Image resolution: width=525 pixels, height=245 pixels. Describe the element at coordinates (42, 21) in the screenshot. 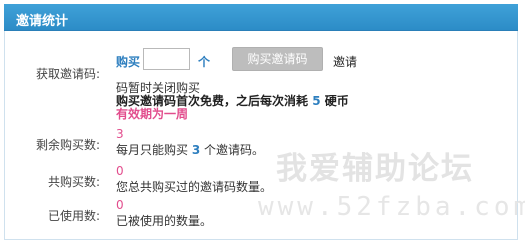

I see `panel-title: 邀请统计` at that location.